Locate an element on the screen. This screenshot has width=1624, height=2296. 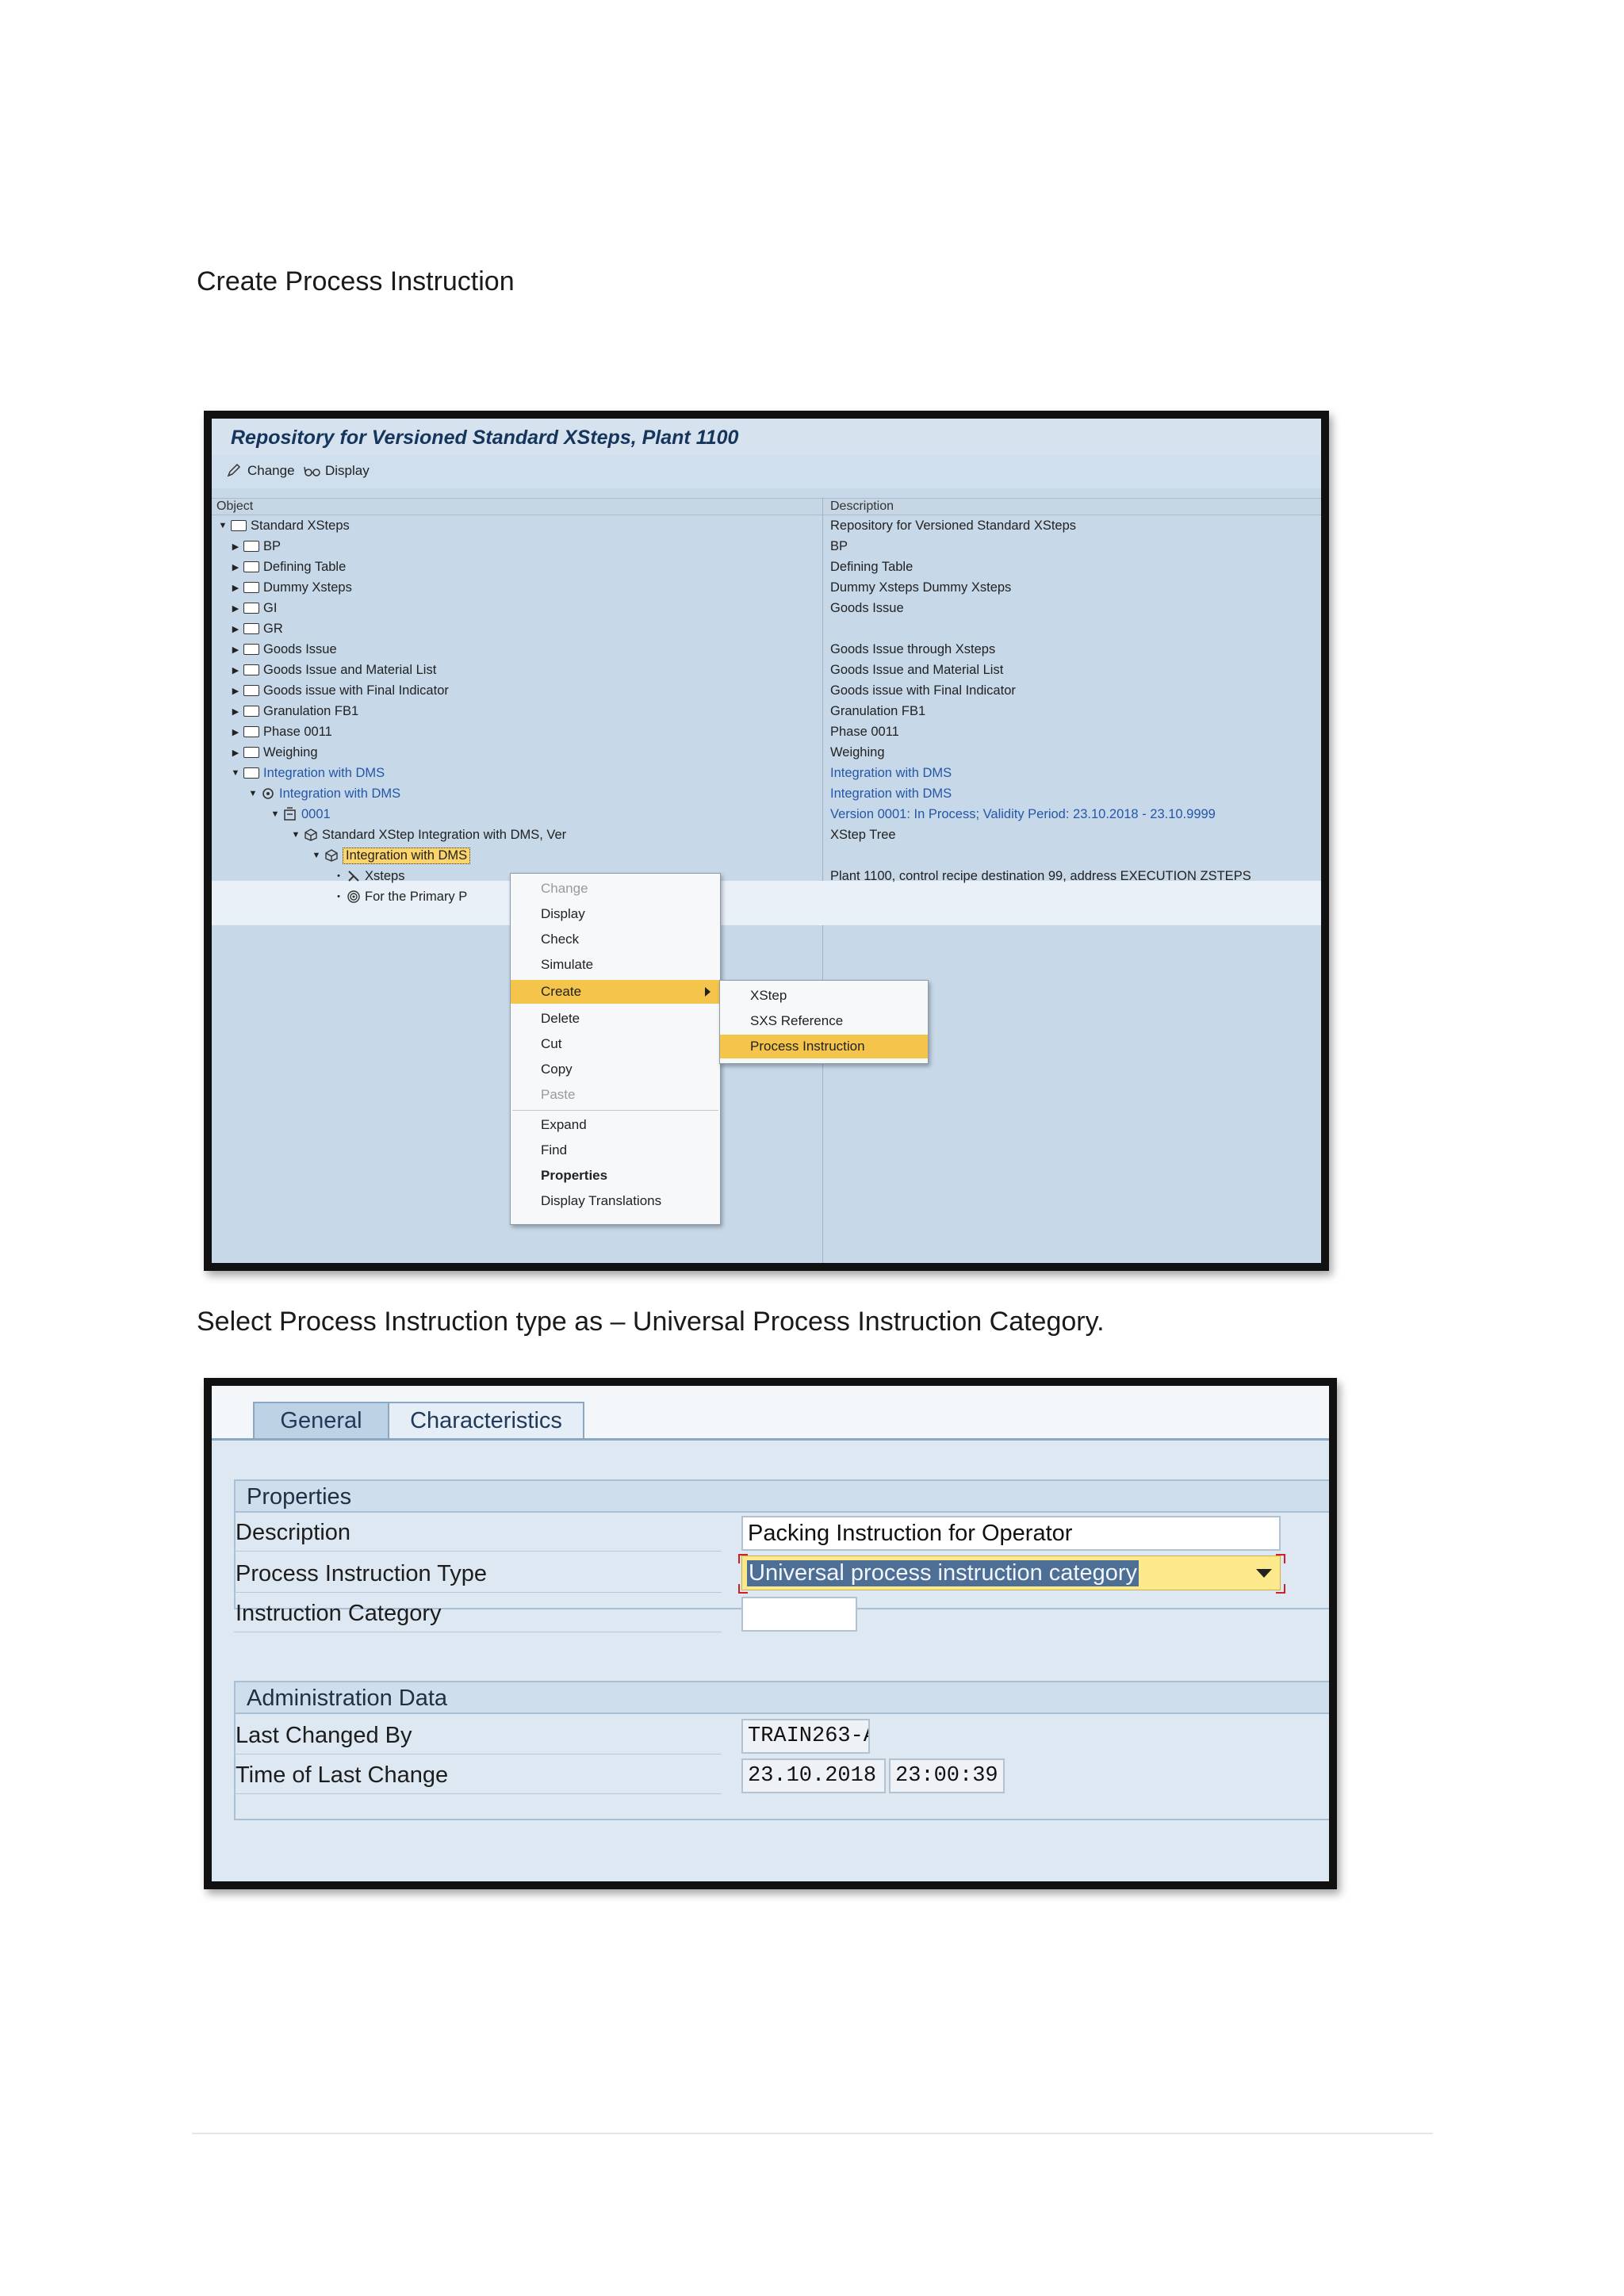
tree-node-dummy-xsteps: ▶ Dummy Xsteps is located at coordinates (534, 587).